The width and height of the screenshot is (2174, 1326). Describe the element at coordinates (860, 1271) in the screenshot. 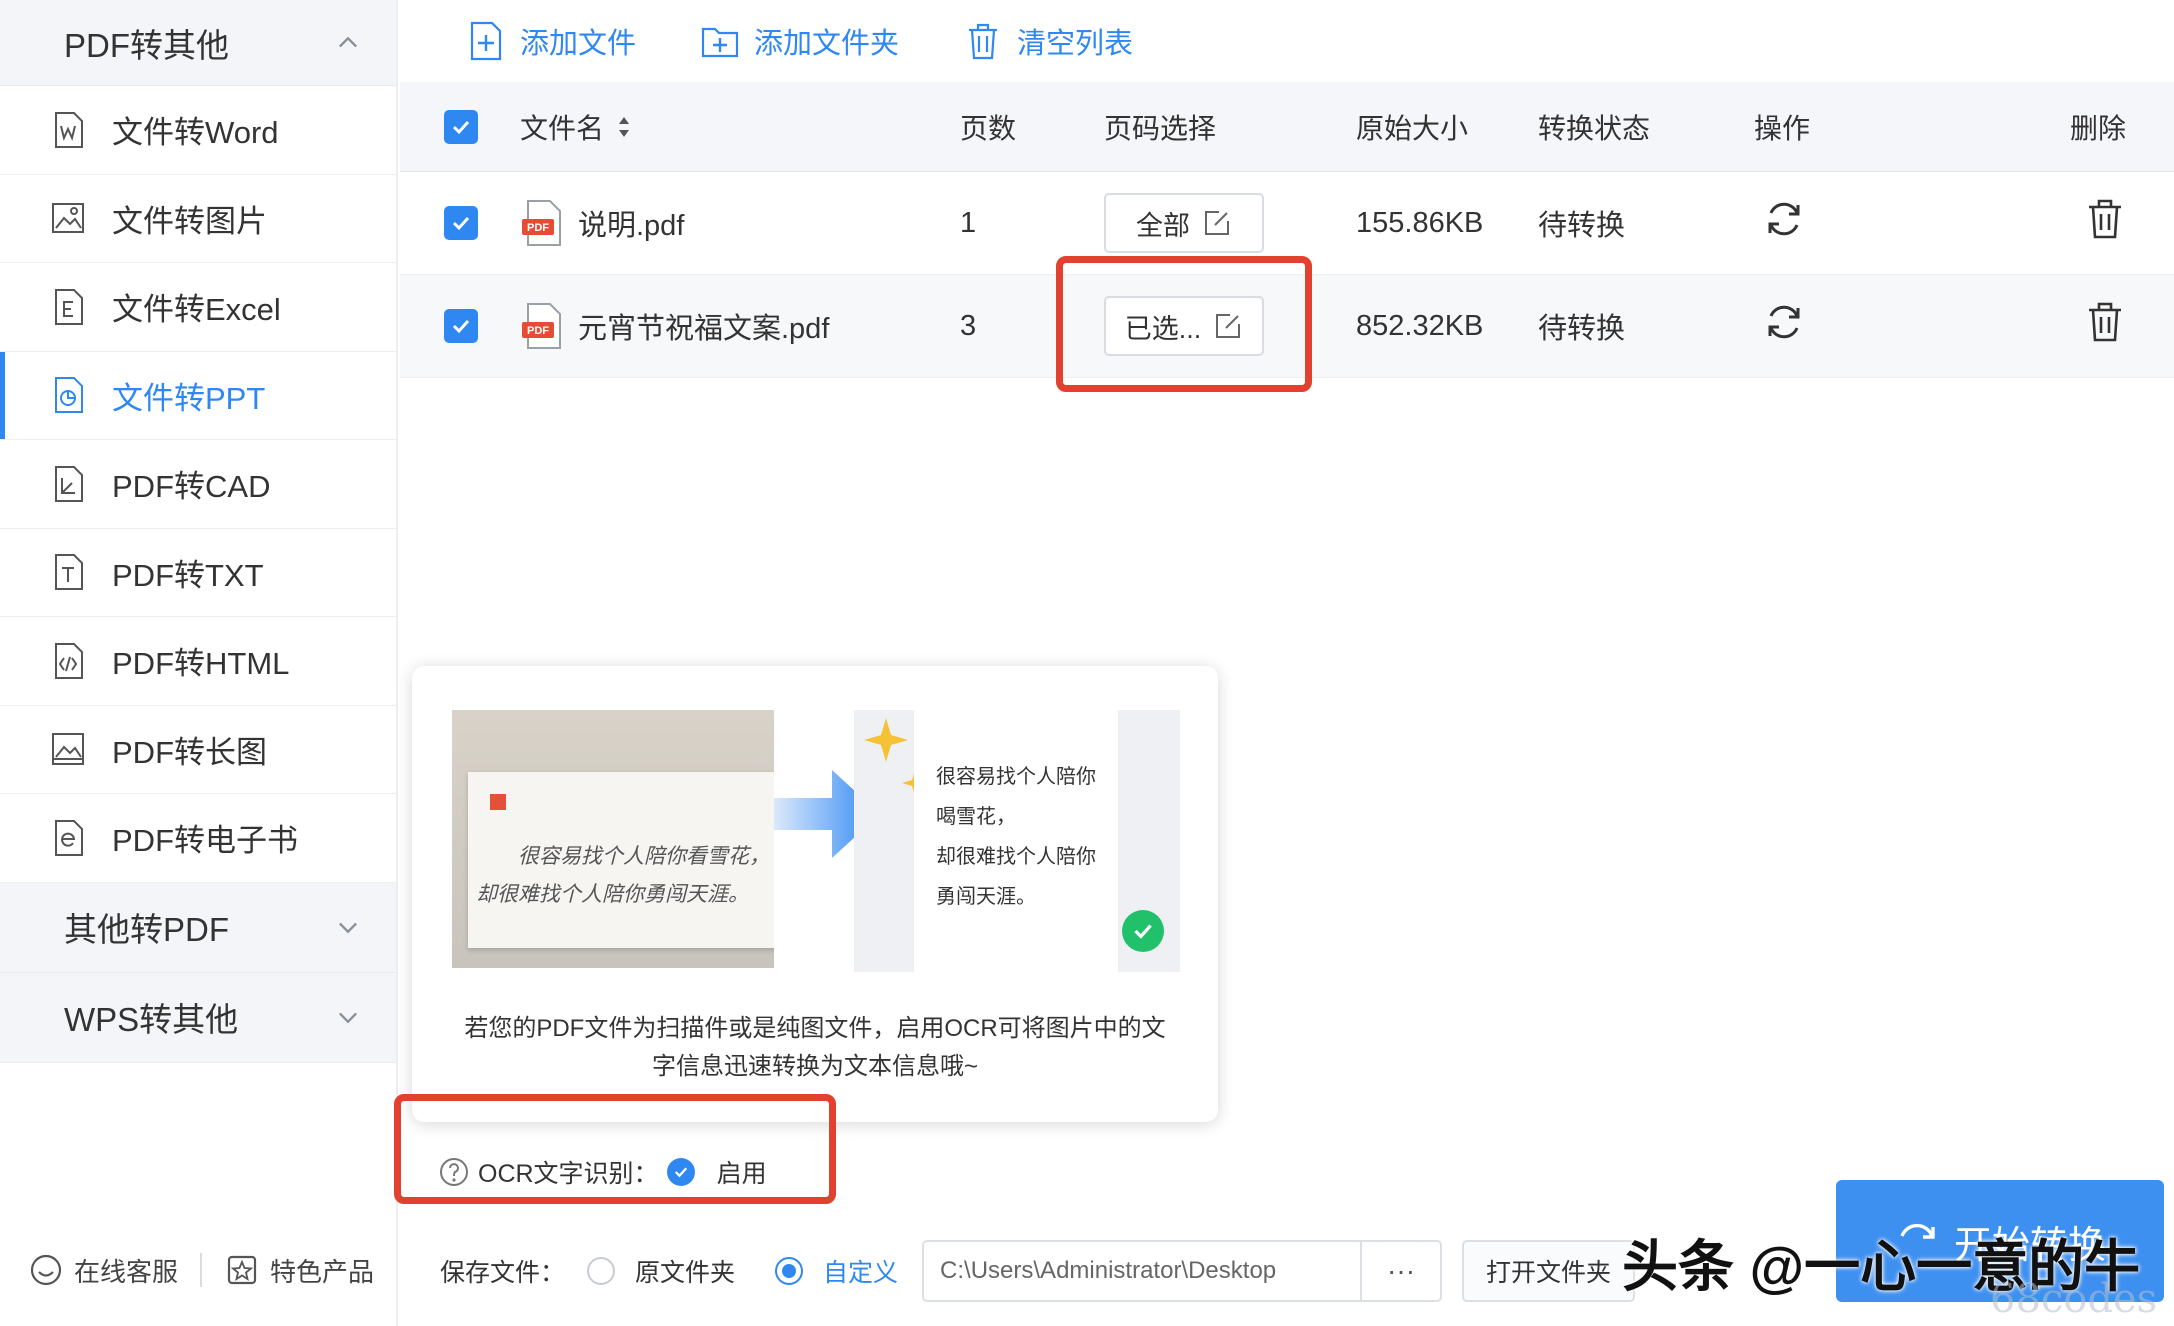

I see `custom-folder-label: 自定义` at that location.